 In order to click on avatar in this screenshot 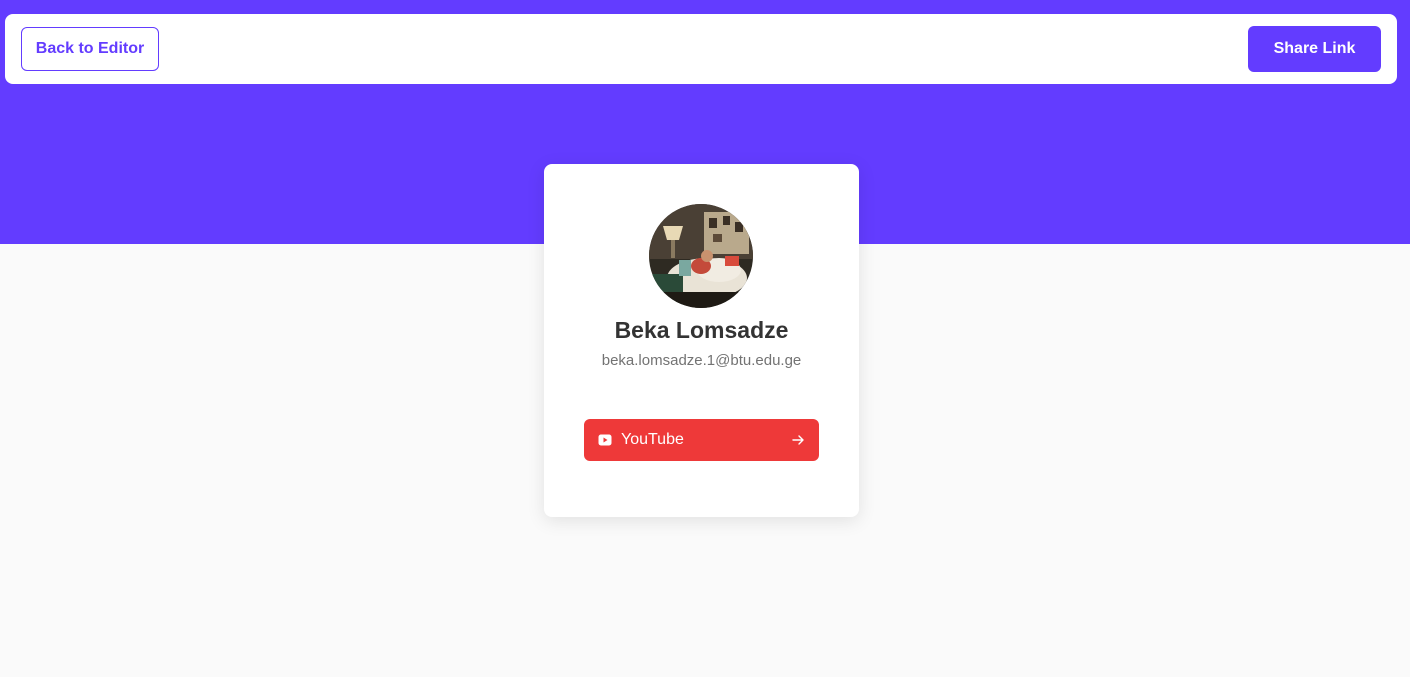, I will do `click(701, 256)`.